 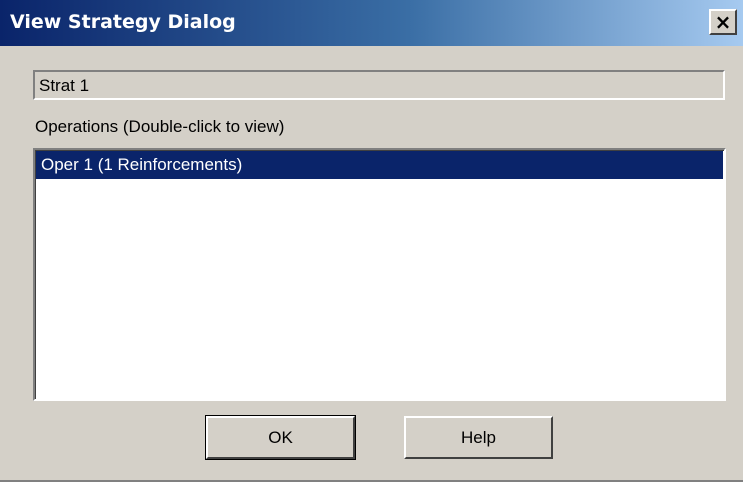 I want to click on window-title: View Strategy Dialog, so click(x=123, y=22).